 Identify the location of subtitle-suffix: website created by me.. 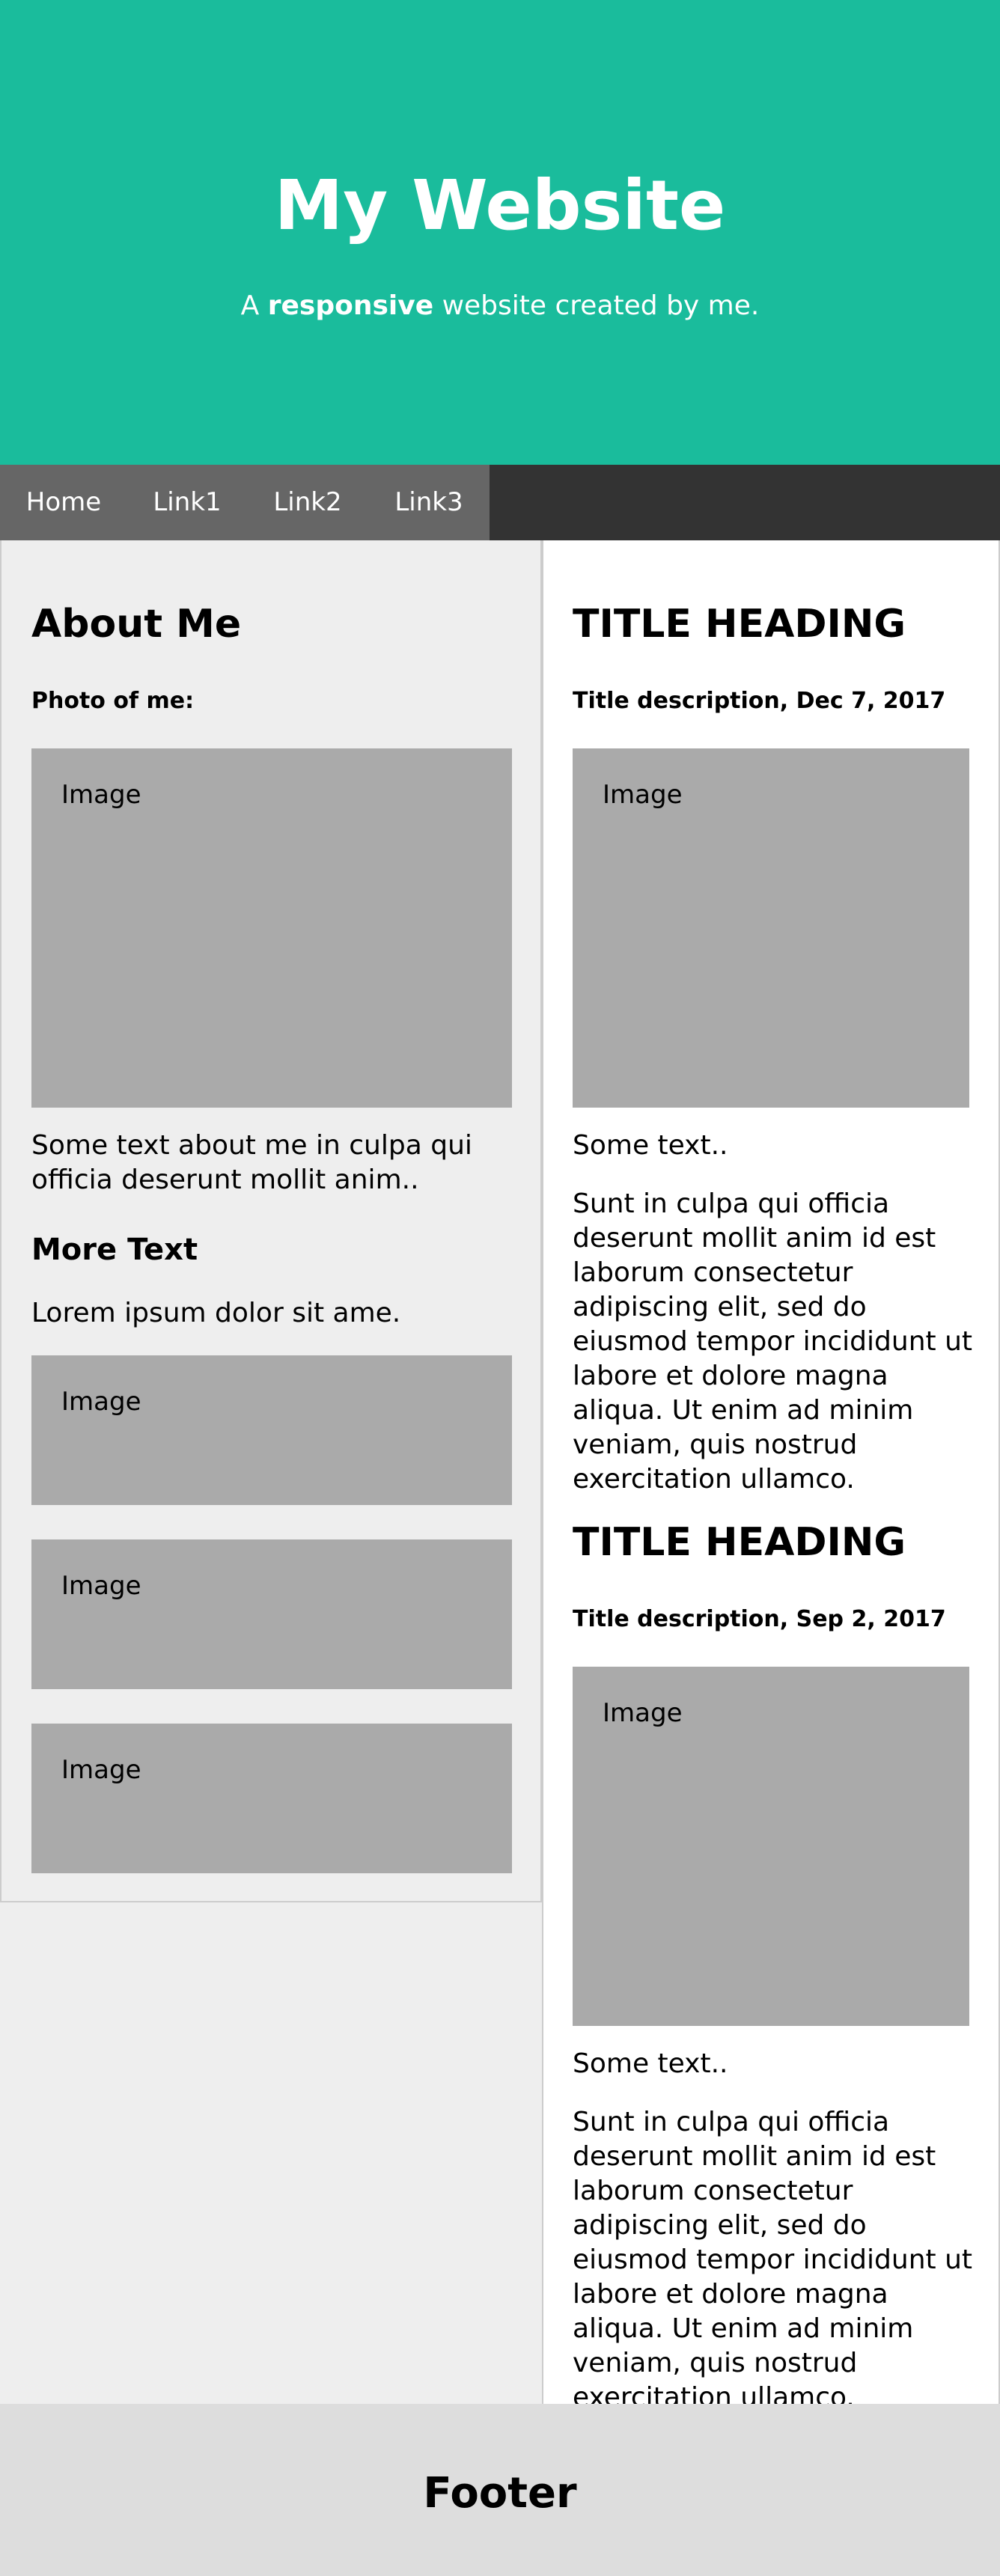
(597, 305).